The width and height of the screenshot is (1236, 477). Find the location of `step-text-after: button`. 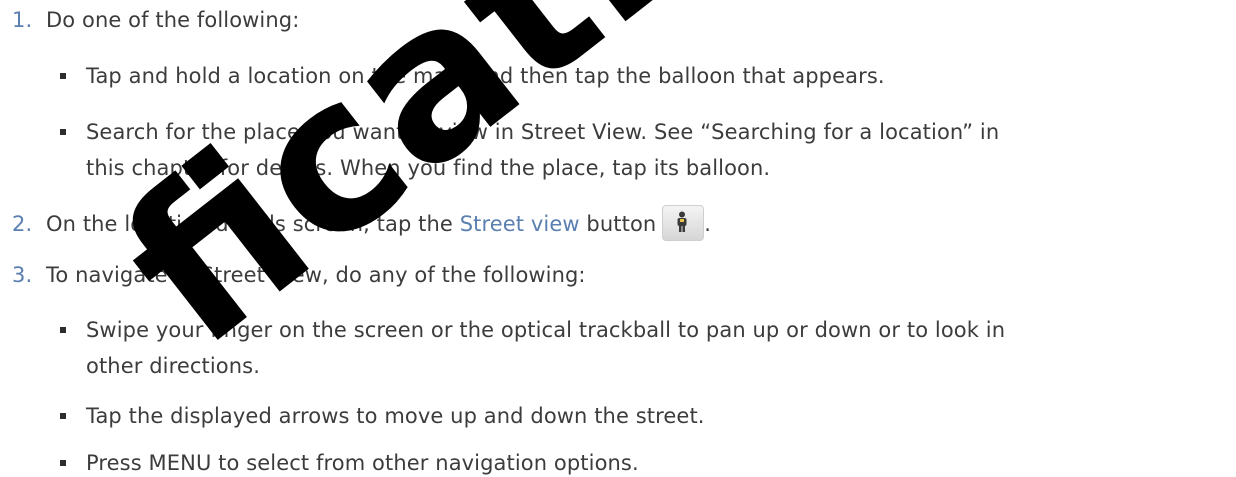

step-text-after: button is located at coordinates (618, 224).